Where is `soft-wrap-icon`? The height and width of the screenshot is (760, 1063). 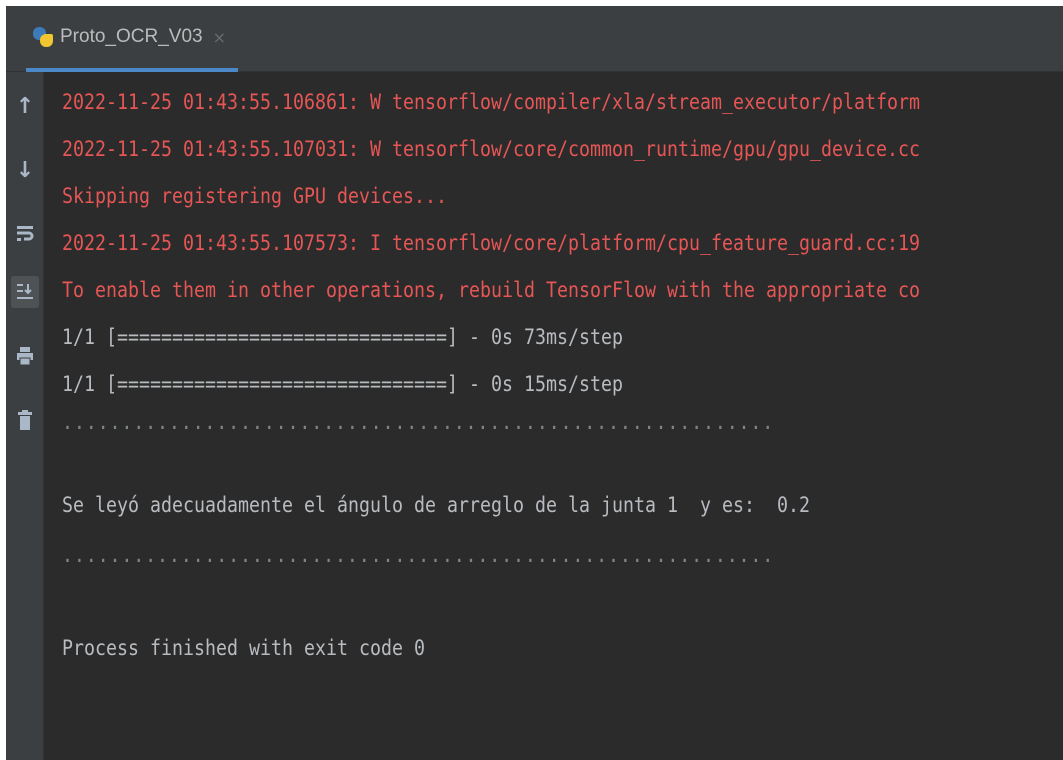 soft-wrap-icon is located at coordinates (25, 234).